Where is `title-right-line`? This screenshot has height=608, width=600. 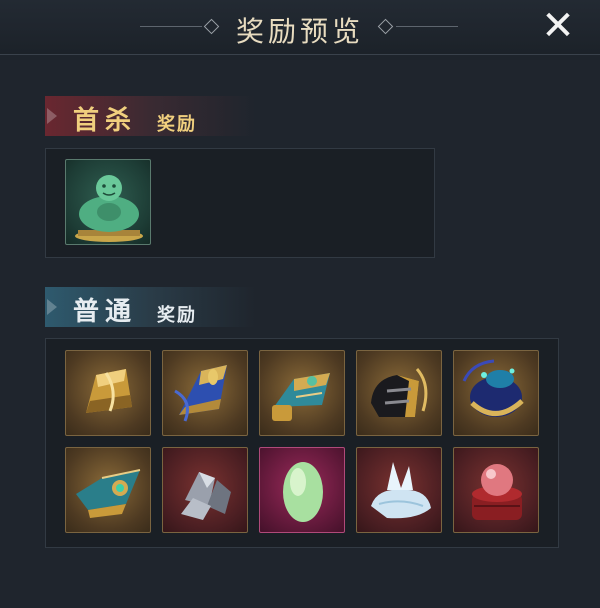
title-right-line is located at coordinates (427, 26).